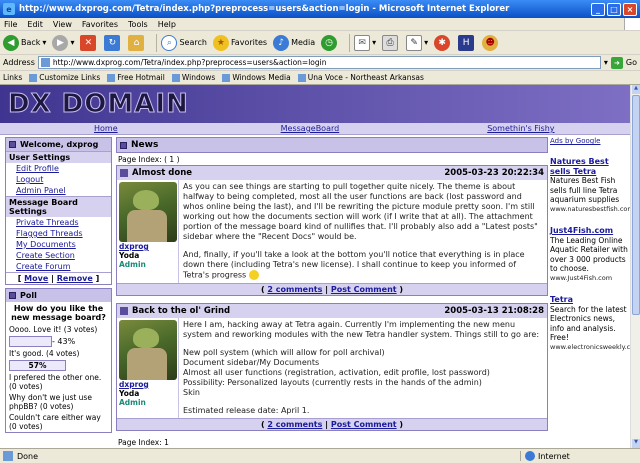 The height and width of the screenshot is (463, 640). What do you see at coordinates (589, 141) in the screenshot?
I see `ads-by-google-link: Ads by Google` at bounding box center [589, 141].